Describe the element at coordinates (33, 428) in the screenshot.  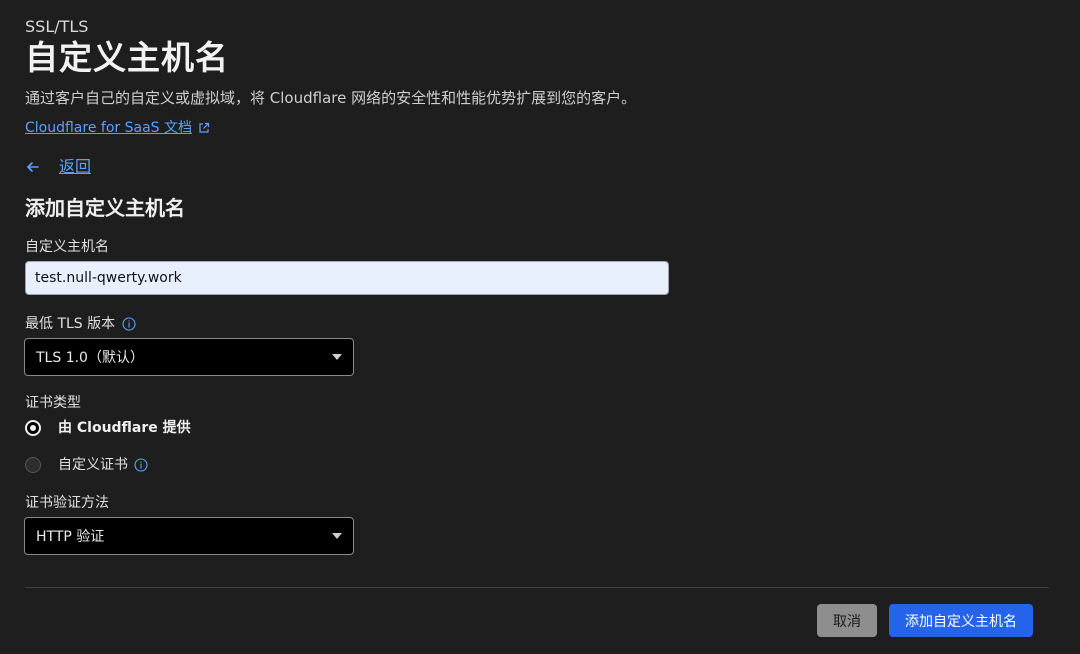
I see `radio-button-checked` at that location.